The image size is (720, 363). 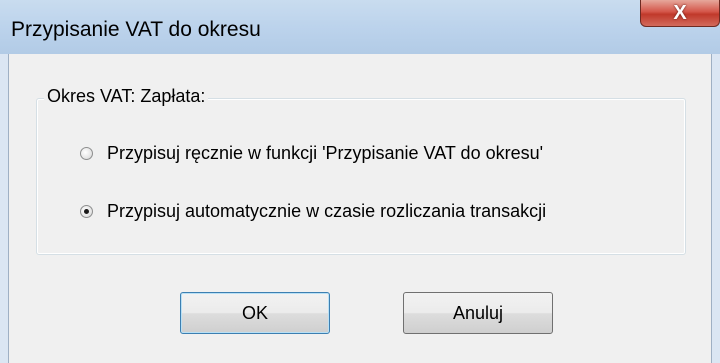 I want to click on groupbox-label: Okres VAT: Zapłata:, so click(x=126, y=96).